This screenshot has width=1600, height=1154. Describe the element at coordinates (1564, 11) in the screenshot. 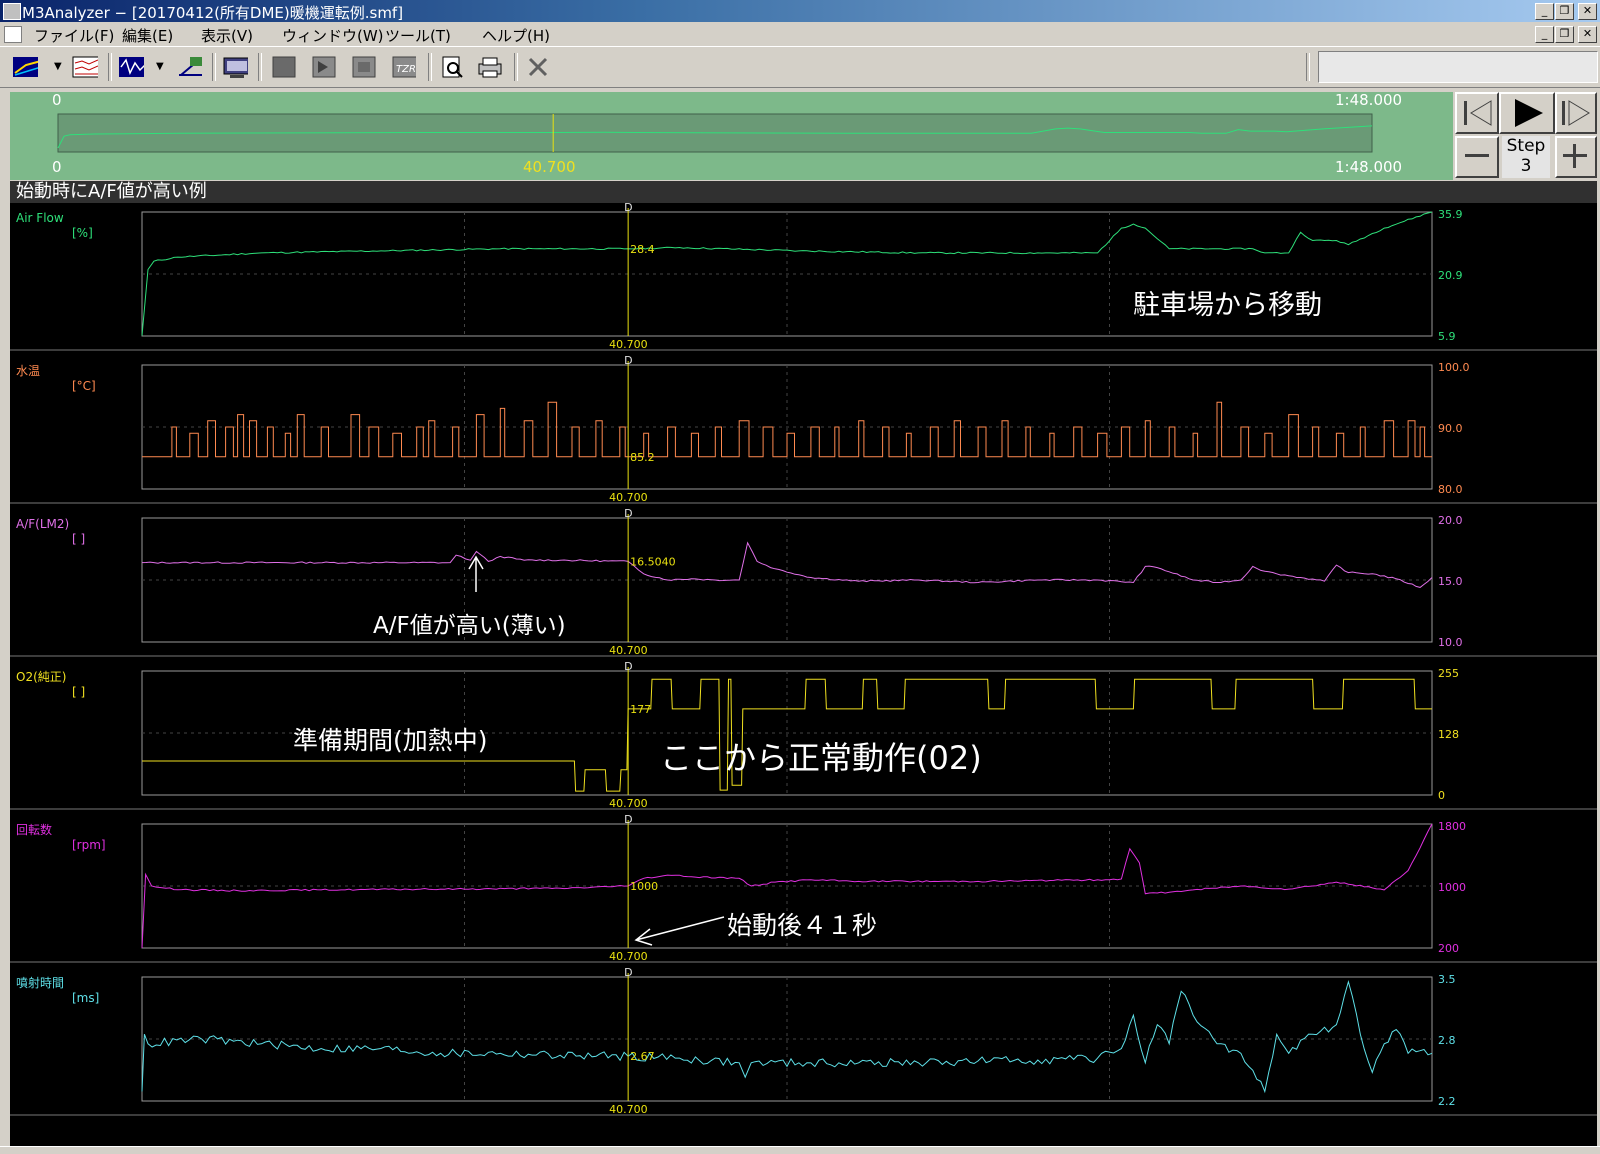

I see `restore-button: ❐` at that location.